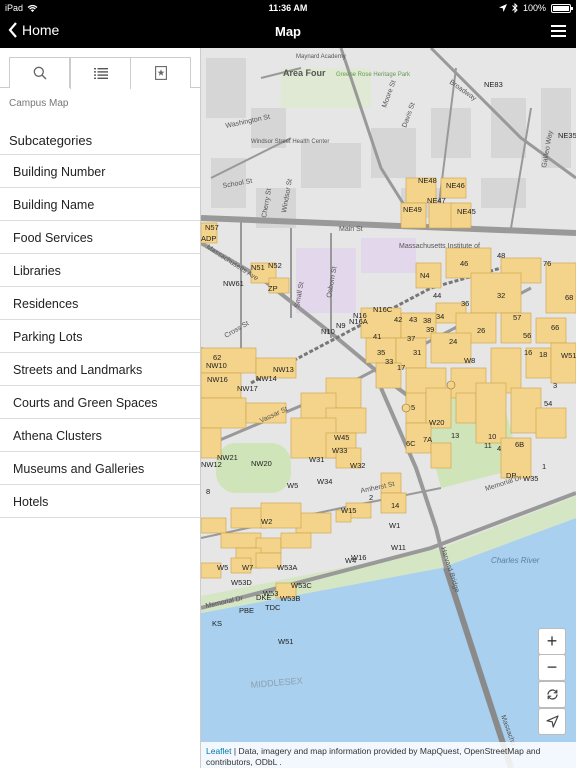  Describe the element at coordinates (39, 72) in the screenshot. I see `tab-search` at that location.